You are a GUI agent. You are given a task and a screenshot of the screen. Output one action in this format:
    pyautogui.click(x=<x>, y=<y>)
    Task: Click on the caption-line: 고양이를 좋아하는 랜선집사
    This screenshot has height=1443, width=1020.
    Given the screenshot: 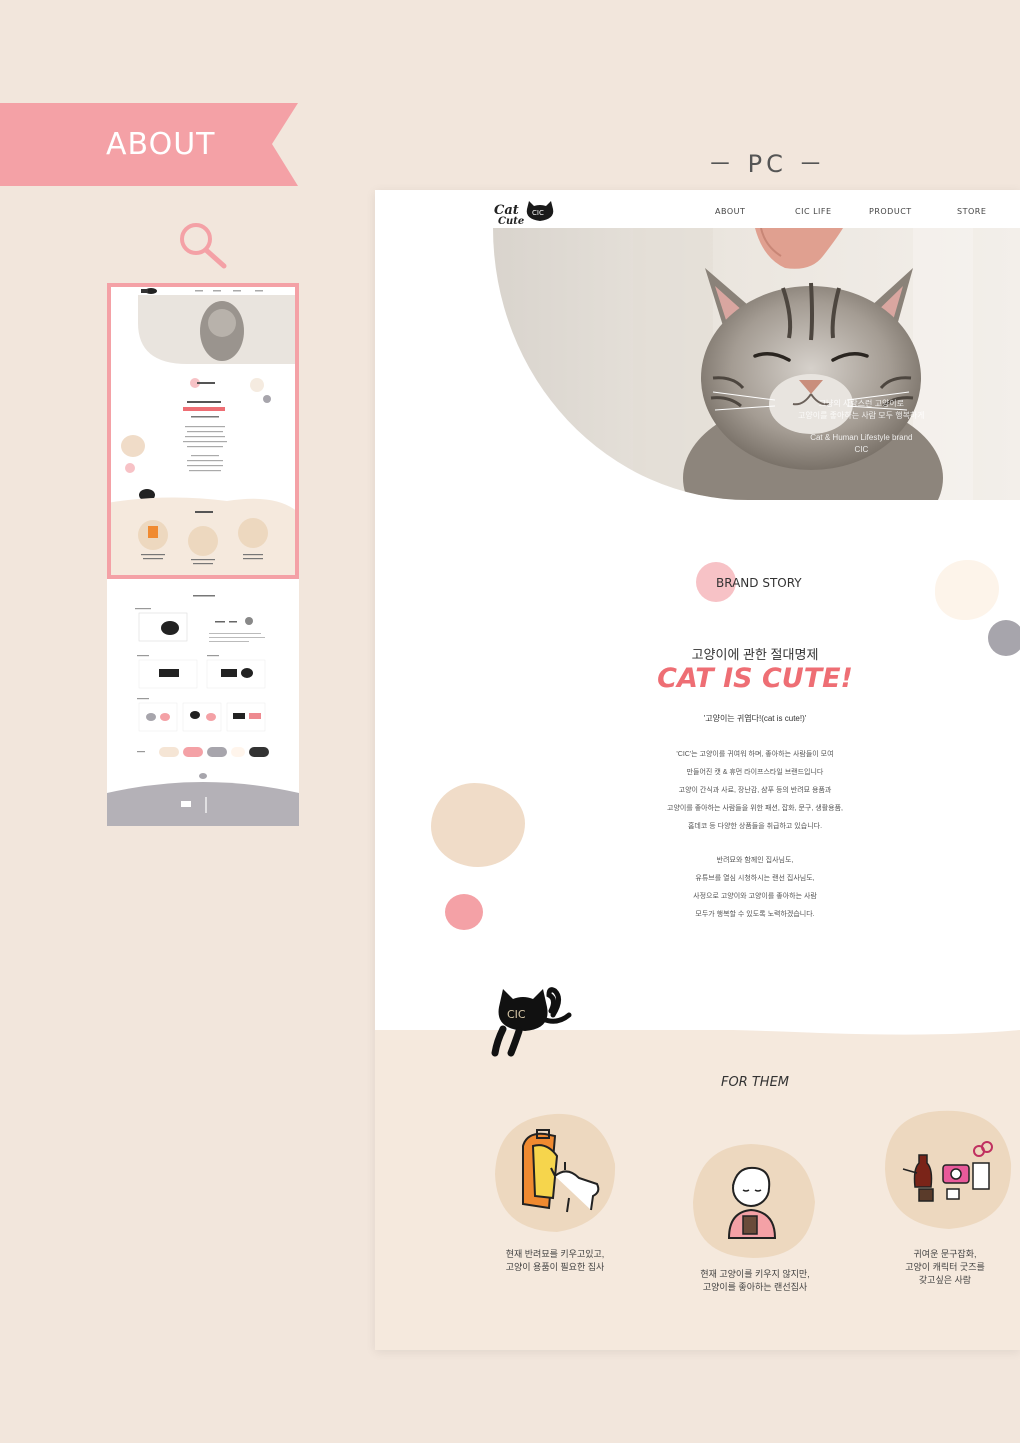 What is the action you would take?
    pyautogui.click(x=755, y=1287)
    